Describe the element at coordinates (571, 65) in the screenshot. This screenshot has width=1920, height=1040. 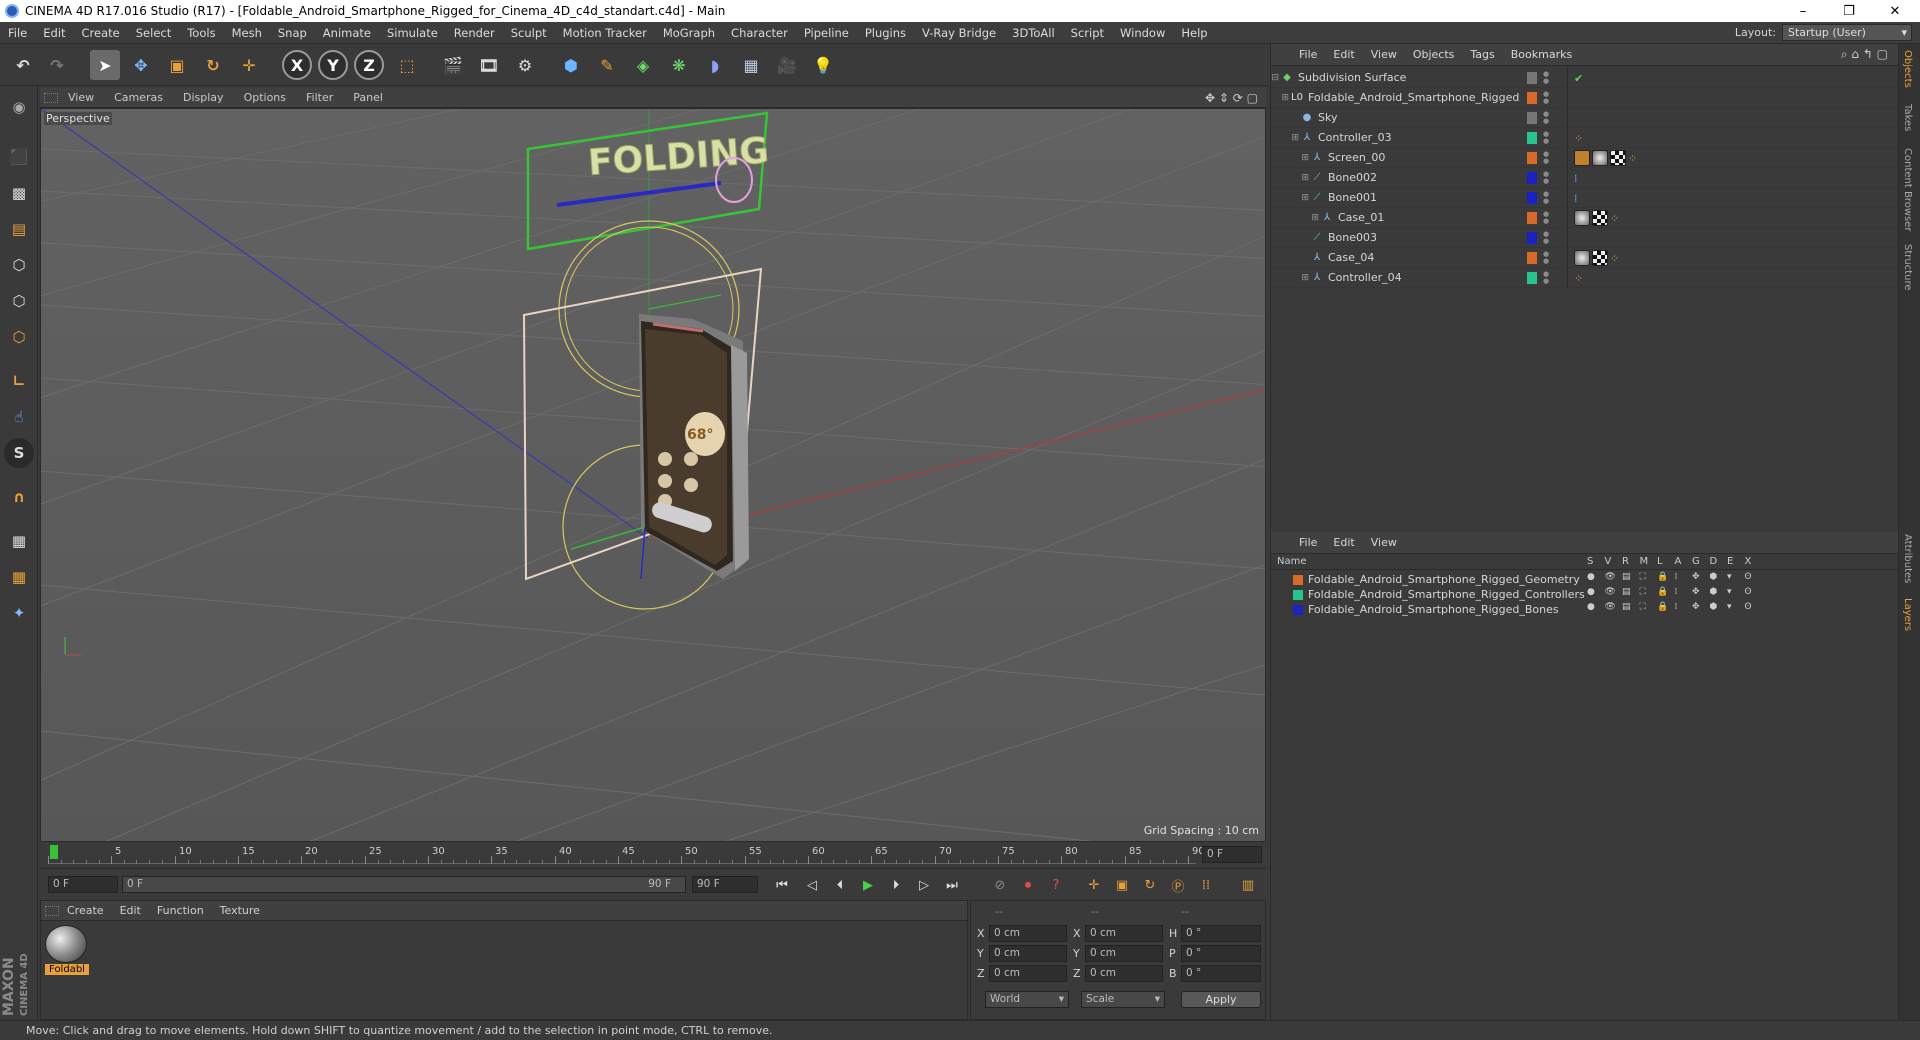
I see `cube-primitive-icon: ⬢` at that location.